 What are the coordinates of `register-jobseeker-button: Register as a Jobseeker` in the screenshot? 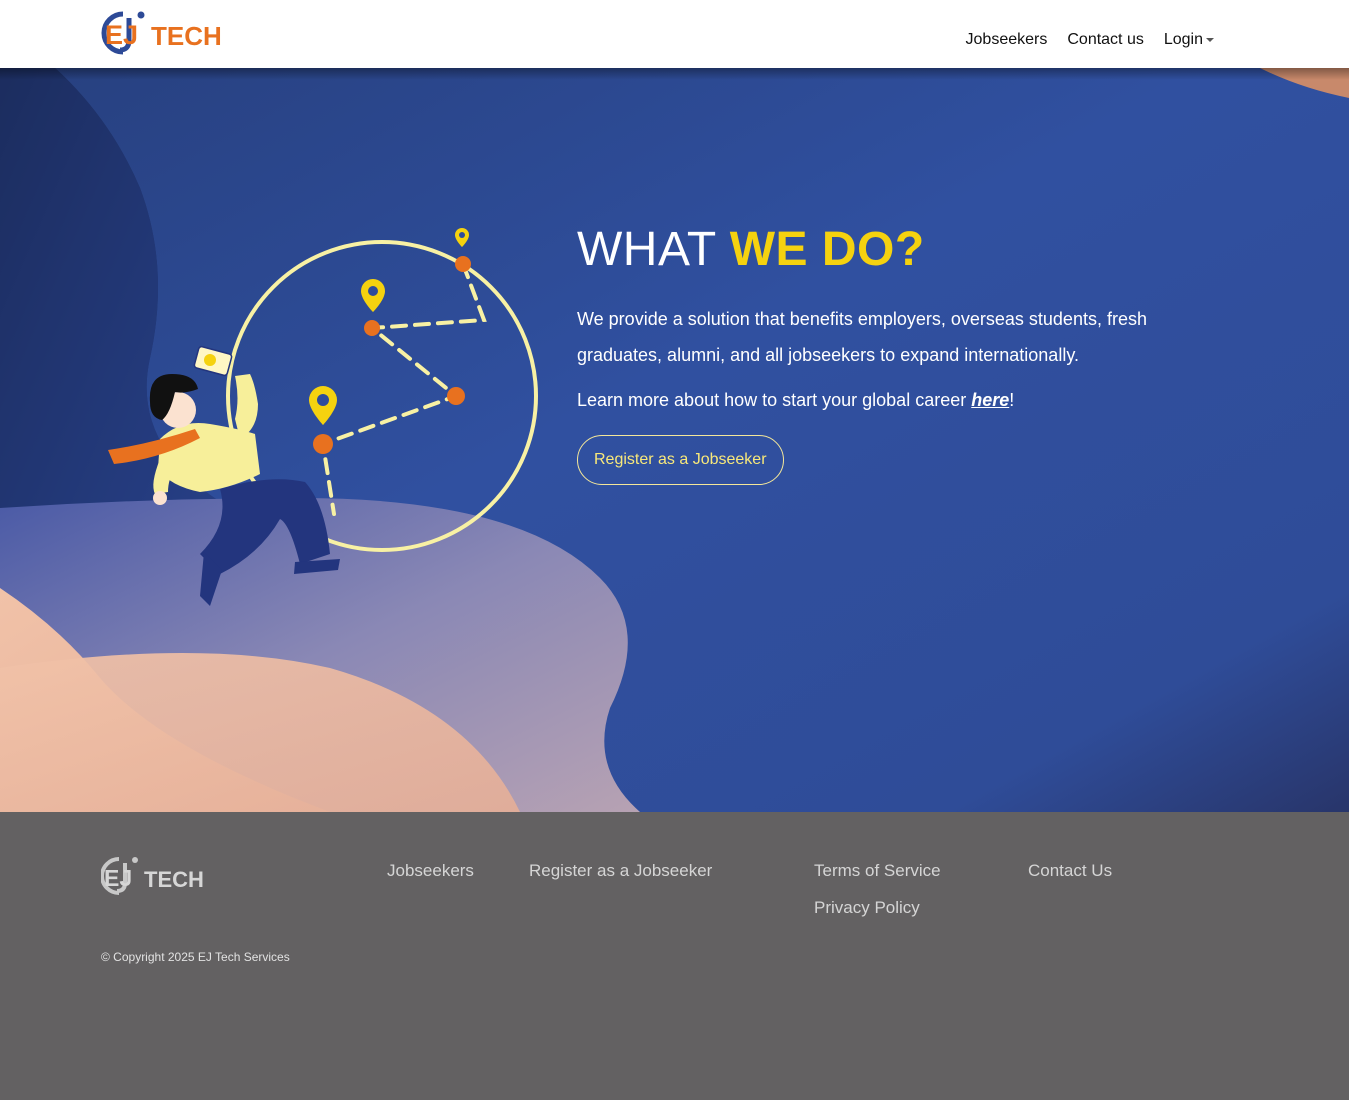 It's located at (680, 460).